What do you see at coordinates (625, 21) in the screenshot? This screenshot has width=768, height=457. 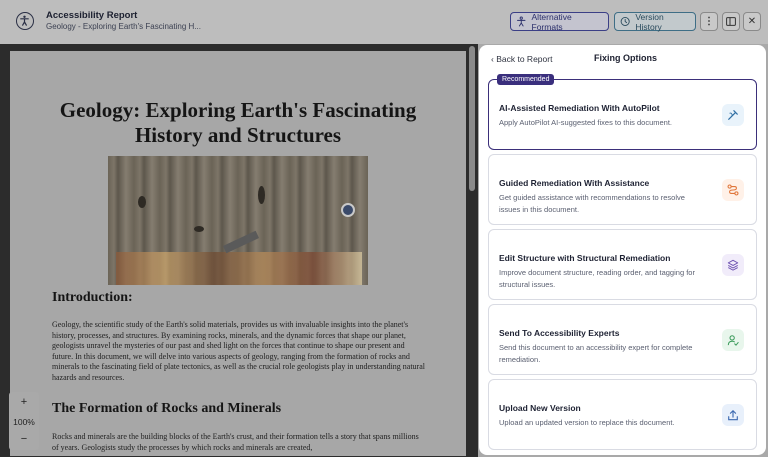 I see `history-icon` at bounding box center [625, 21].